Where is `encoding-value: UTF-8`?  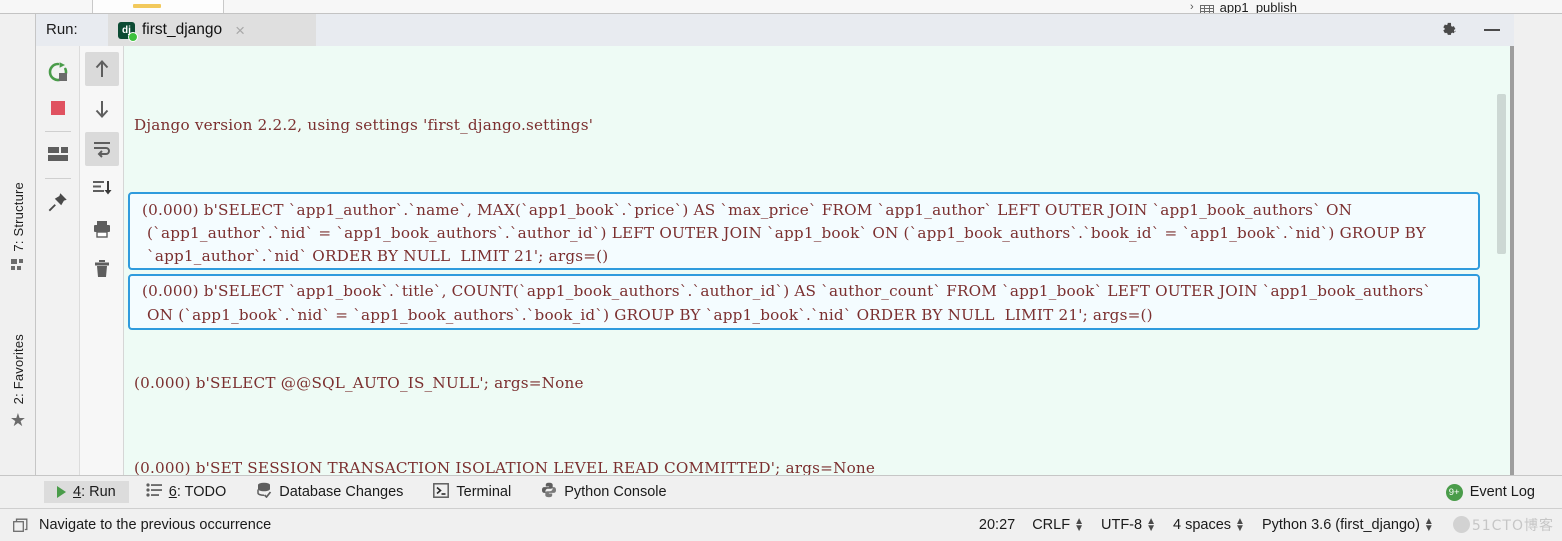 encoding-value: UTF-8 is located at coordinates (1121, 525).